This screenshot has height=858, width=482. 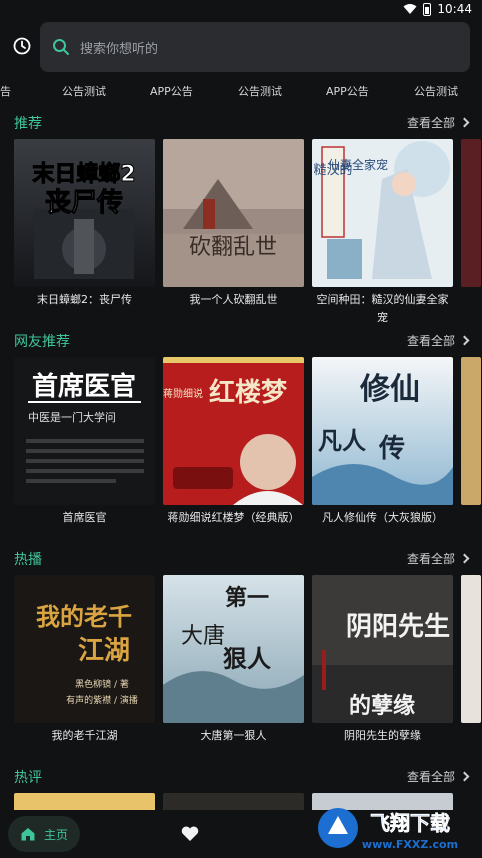 I want to click on see-all-recommend: 查看全部, so click(x=438, y=122).